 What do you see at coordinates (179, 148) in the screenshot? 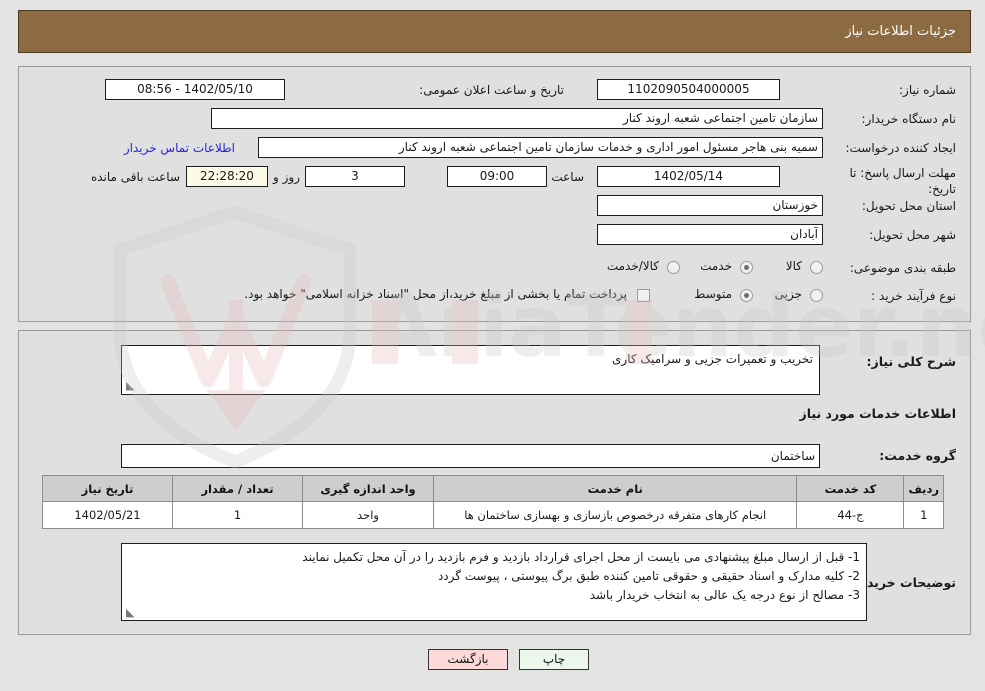
I see `buyer-contact-link: اطلاعات تماس خریدار` at bounding box center [179, 148].